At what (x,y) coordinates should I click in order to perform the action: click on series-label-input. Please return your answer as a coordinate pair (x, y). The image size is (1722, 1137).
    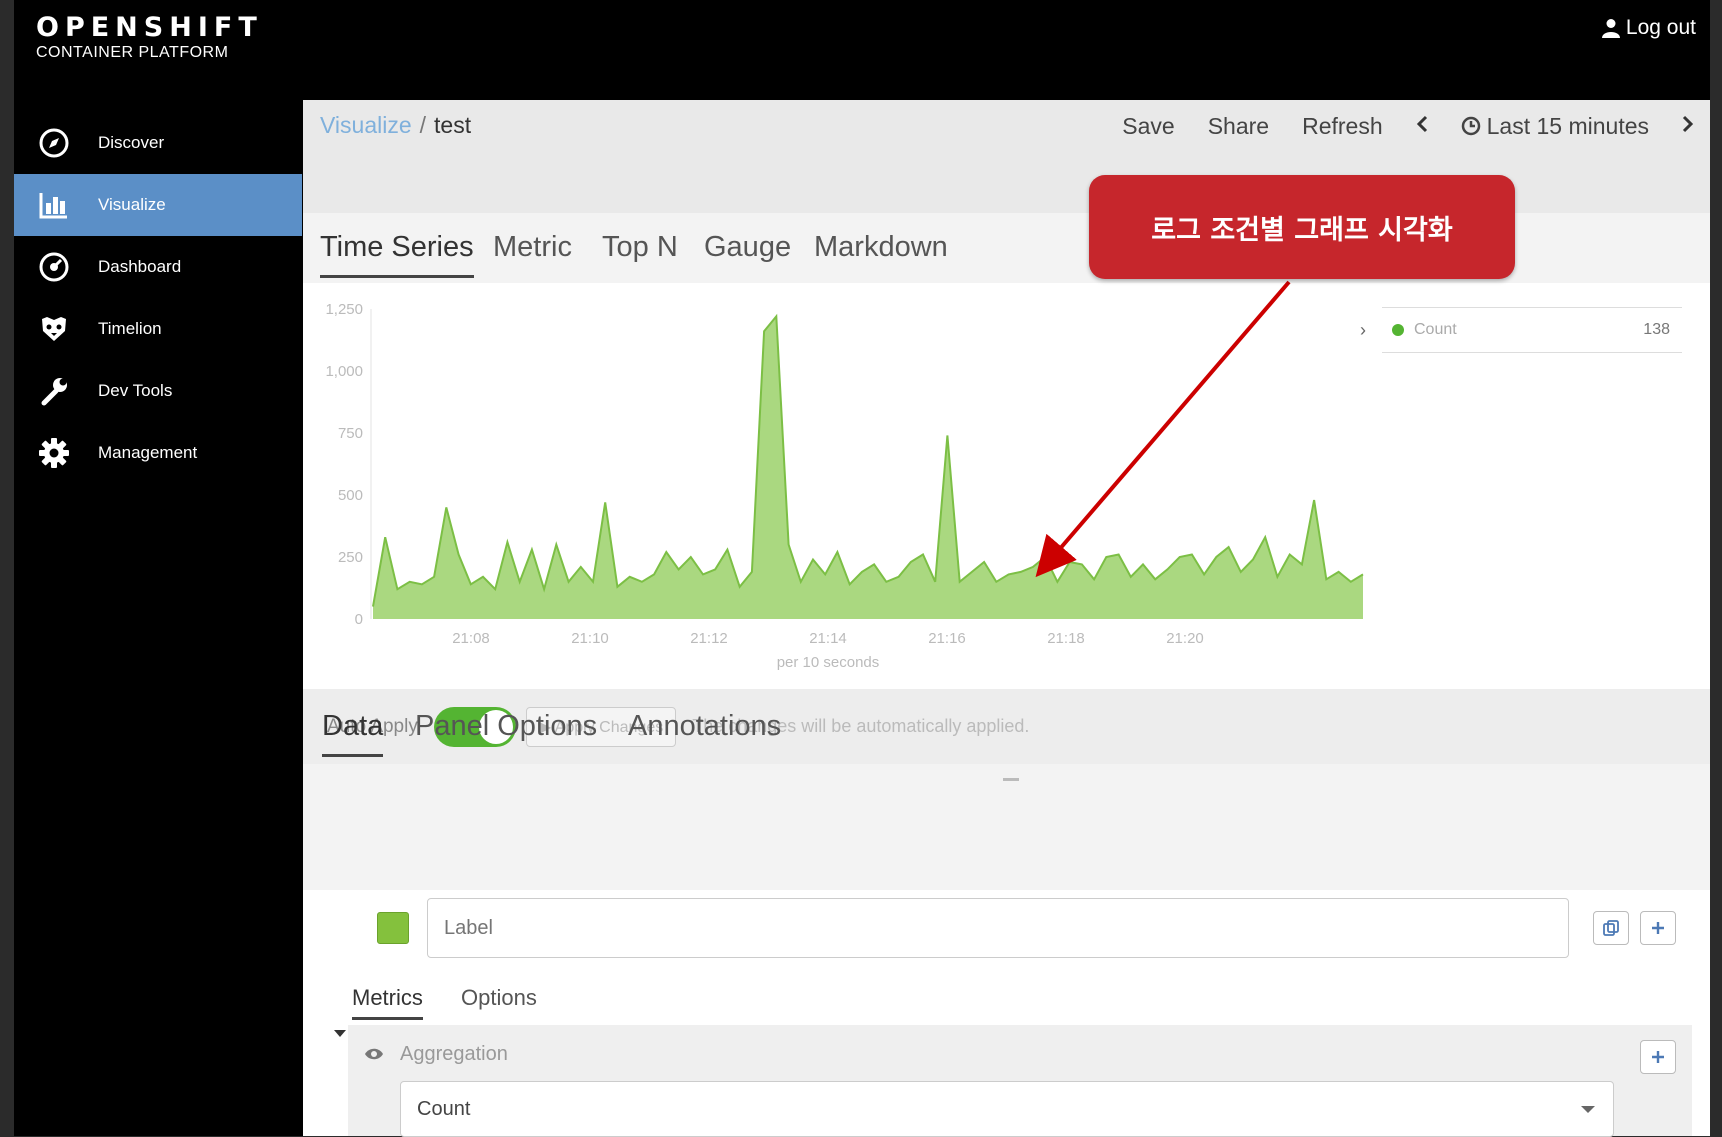
    Looking at the image, I should click on (998, 928).